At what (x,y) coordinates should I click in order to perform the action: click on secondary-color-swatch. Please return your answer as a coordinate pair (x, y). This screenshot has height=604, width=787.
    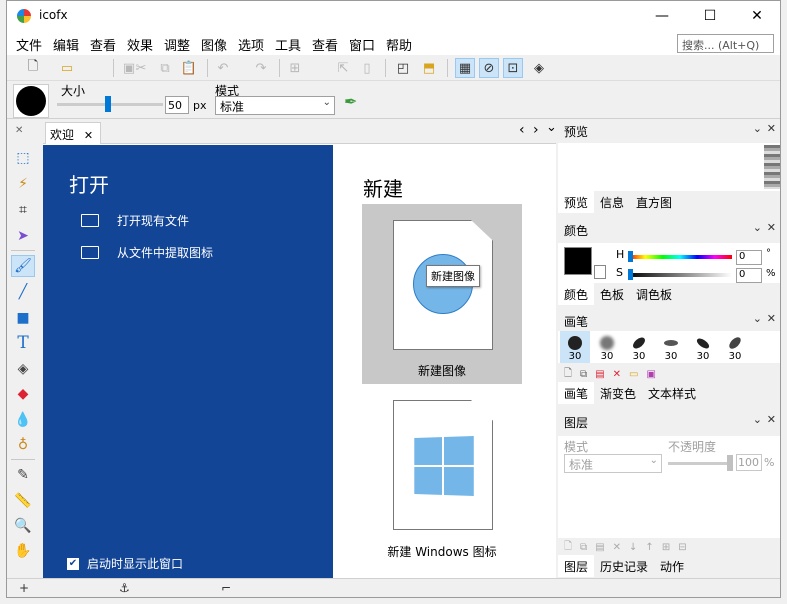
    Looking at the image, I should click on (600, 272).